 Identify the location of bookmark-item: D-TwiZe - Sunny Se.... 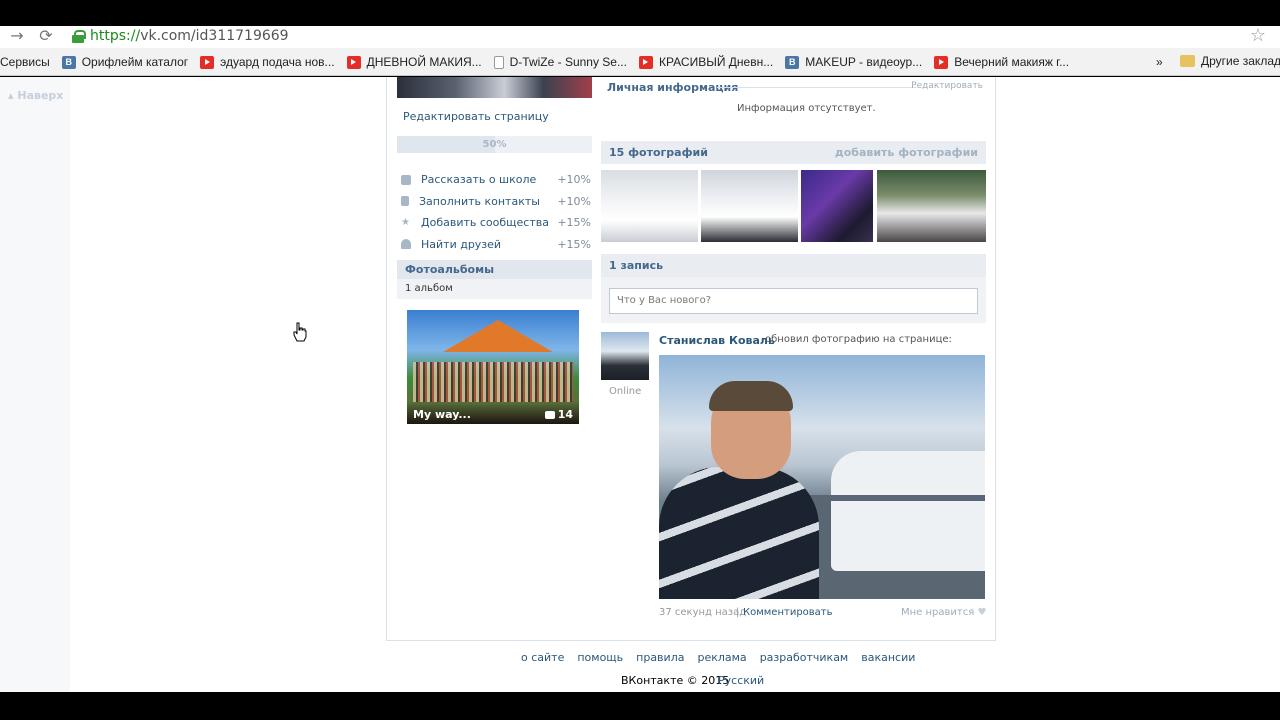
(560, 62).